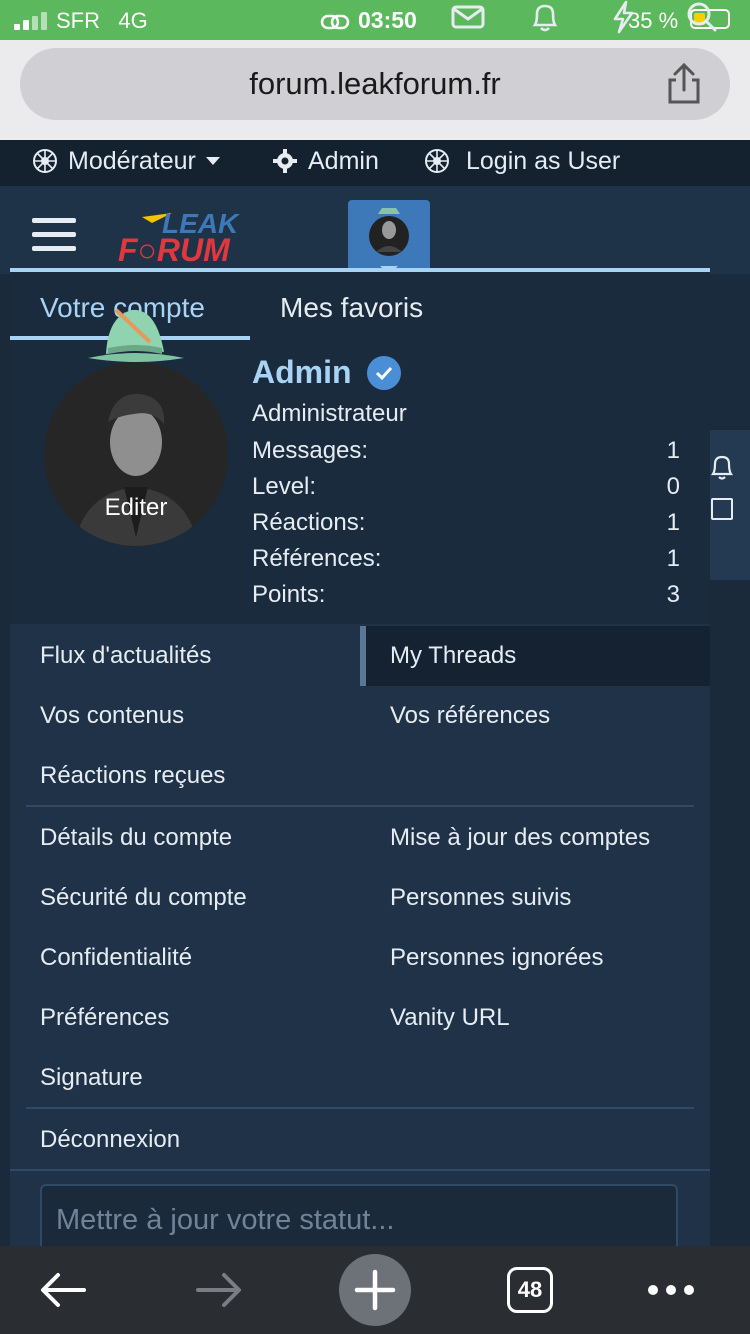 Image resolution: width=750 pixels, height=1334 pixels. I want to click on site-logo: LEAK F○RUM, so click(212, 236).